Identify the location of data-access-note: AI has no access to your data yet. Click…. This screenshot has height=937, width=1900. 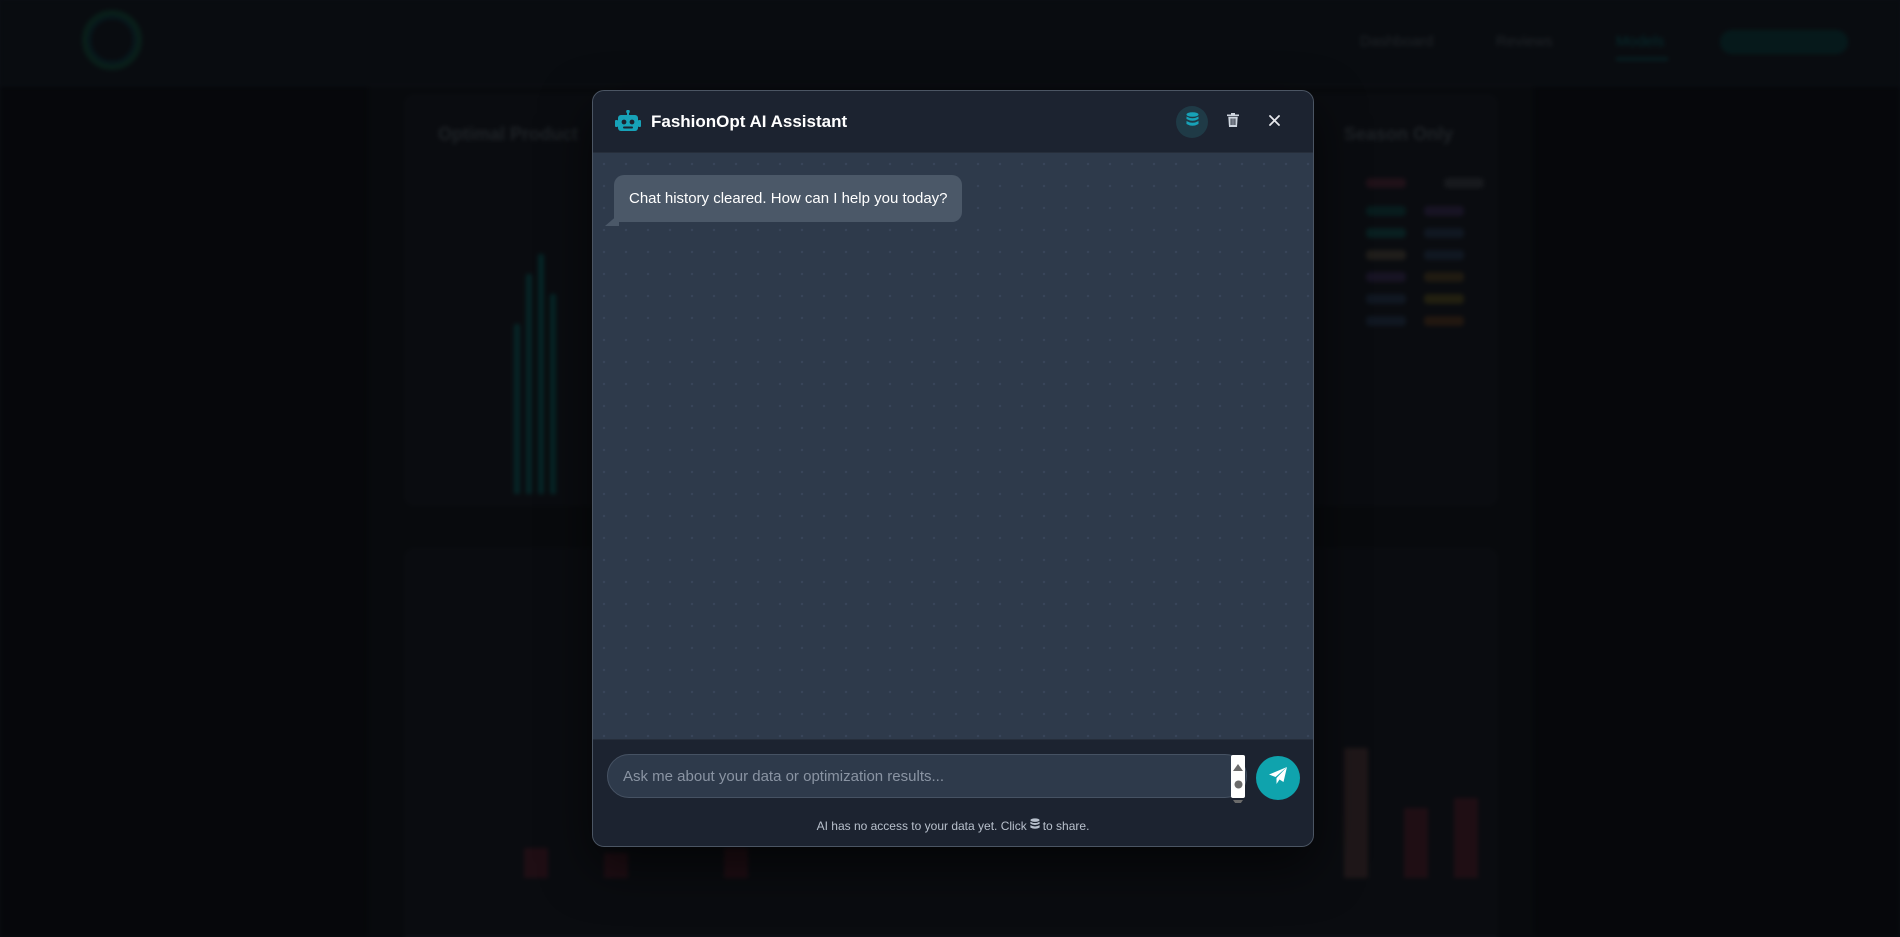
(953, 824).